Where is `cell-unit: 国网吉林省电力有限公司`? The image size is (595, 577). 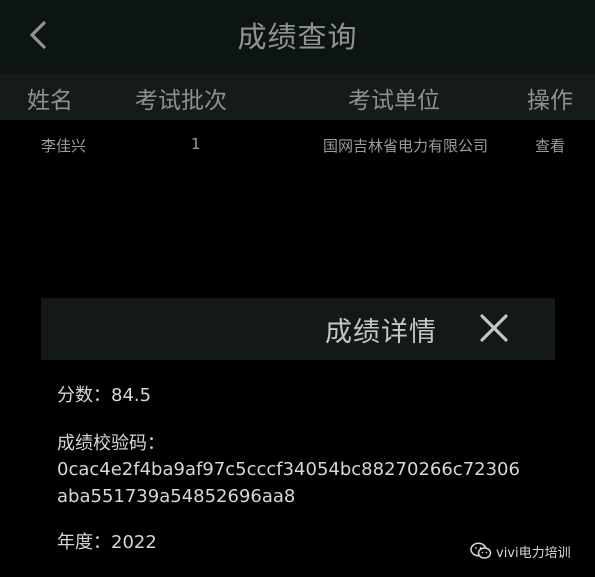 cell-unit: 国网吉林省电力有限公司 is located at coordinates (406, 146).